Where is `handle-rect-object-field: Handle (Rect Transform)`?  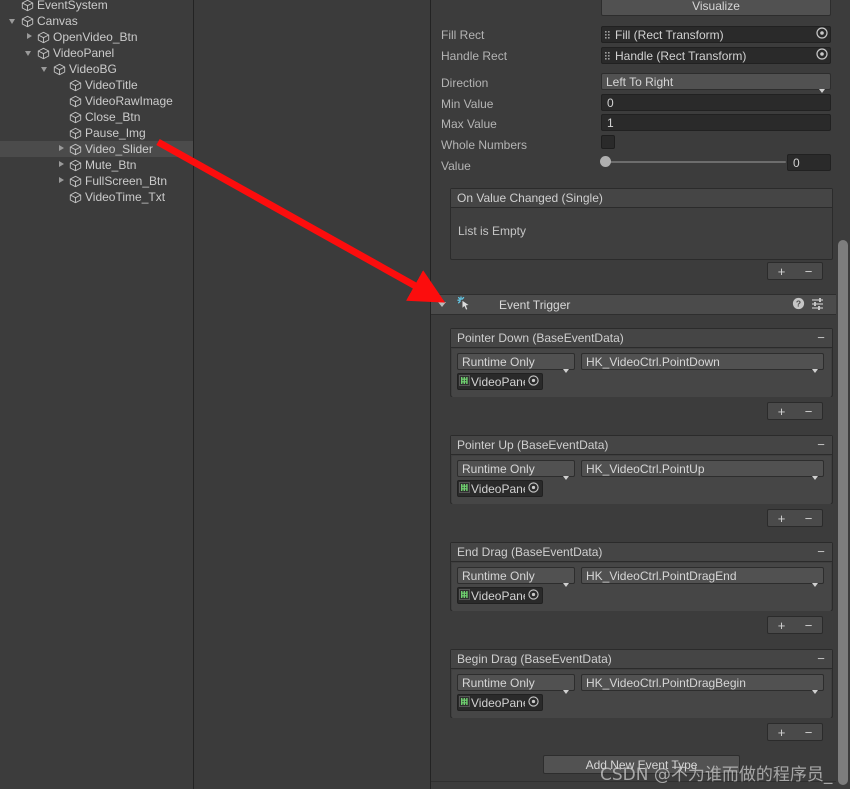
handle-rect-object-field: Handle (Rect Transform) is located at coordinates (716, 55).